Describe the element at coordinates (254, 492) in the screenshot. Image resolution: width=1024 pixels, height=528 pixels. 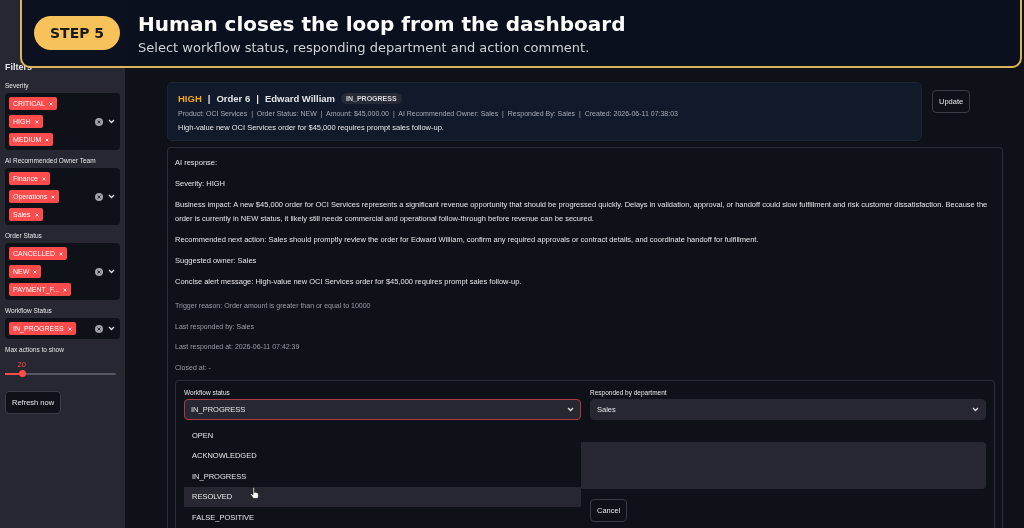
I see `pointer-cursor-icon` at that location.